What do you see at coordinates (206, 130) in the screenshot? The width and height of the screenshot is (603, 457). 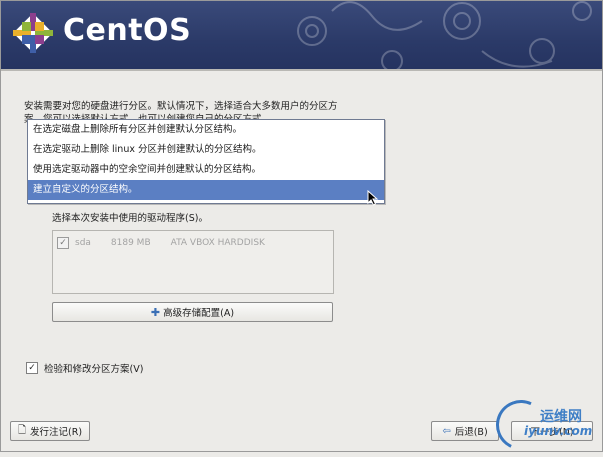 I see `dropdown-option-remove-all: 在选定磁盘上删除所有分区并创建默认分区结构。` at bounding box center [206, 130].